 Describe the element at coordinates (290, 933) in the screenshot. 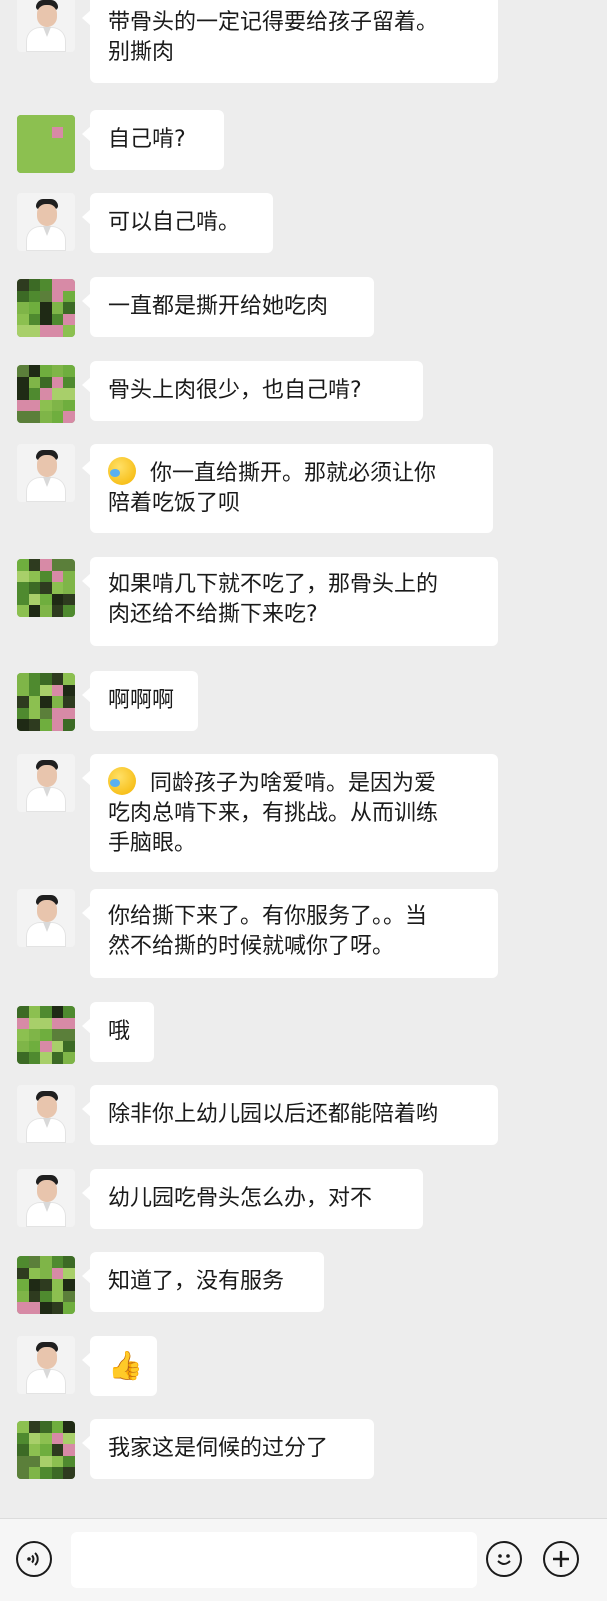

I see `message-bubble: 你给撕下来了。有你服务了。。当 然不给撕的时候就喊你了呀。` at that location.